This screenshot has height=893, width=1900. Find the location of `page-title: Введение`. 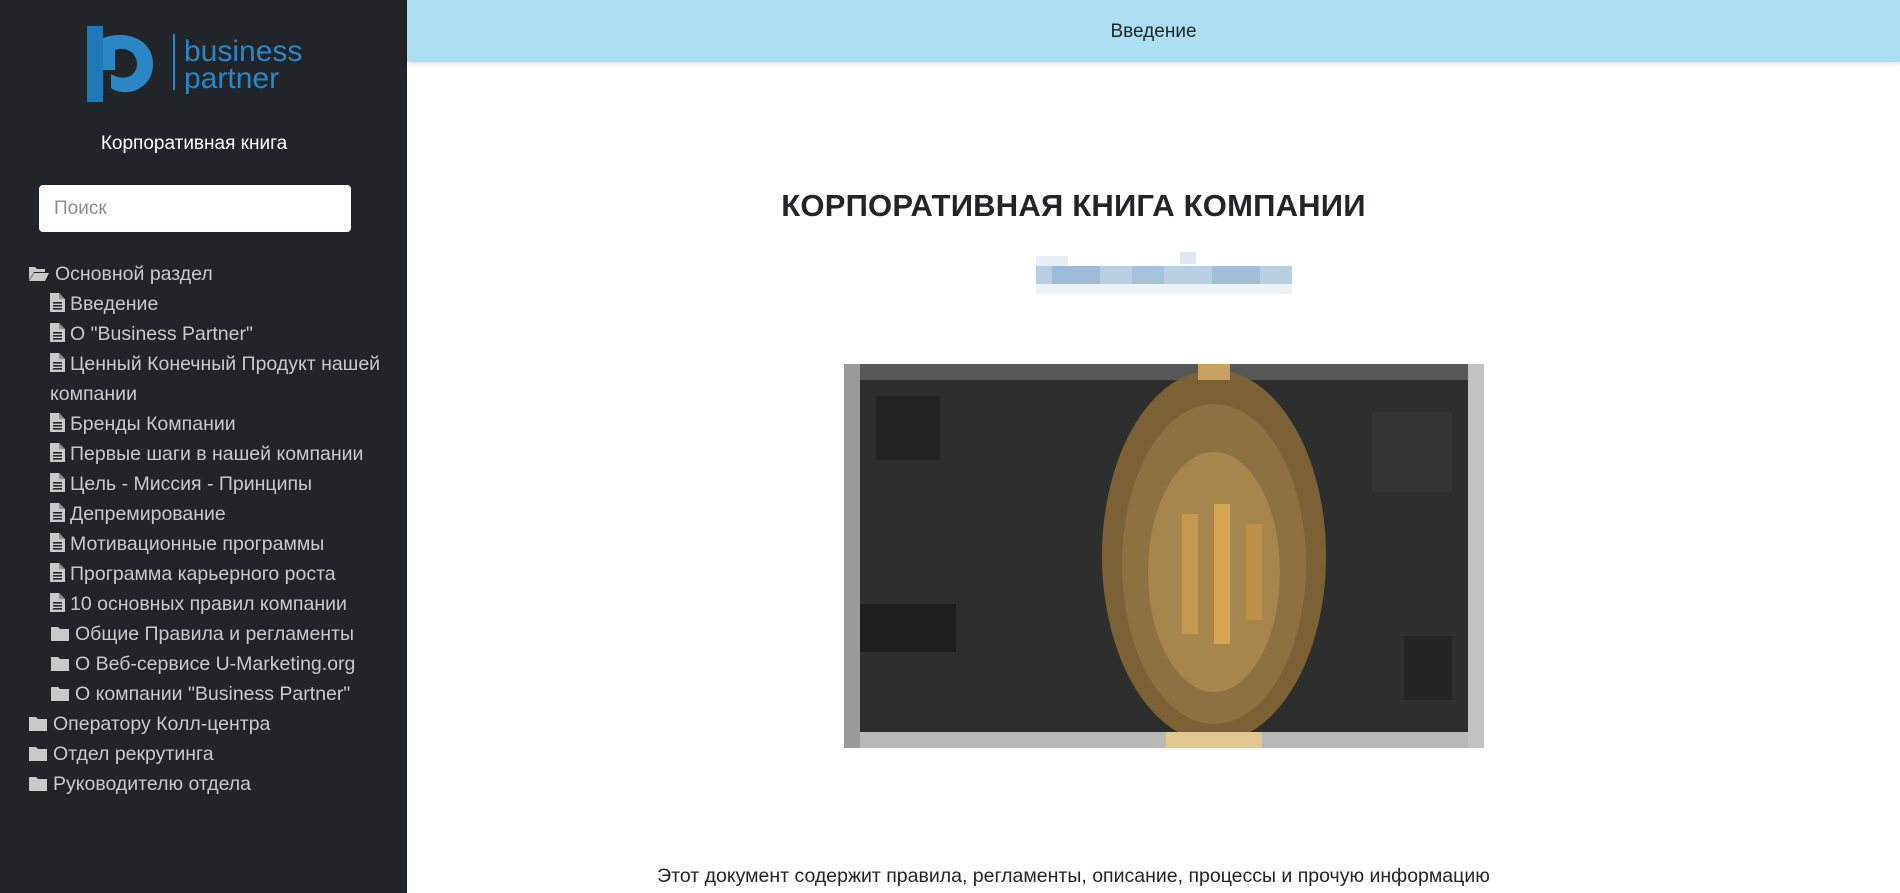

page-title: Введение is located at coordinates (1153, 31).